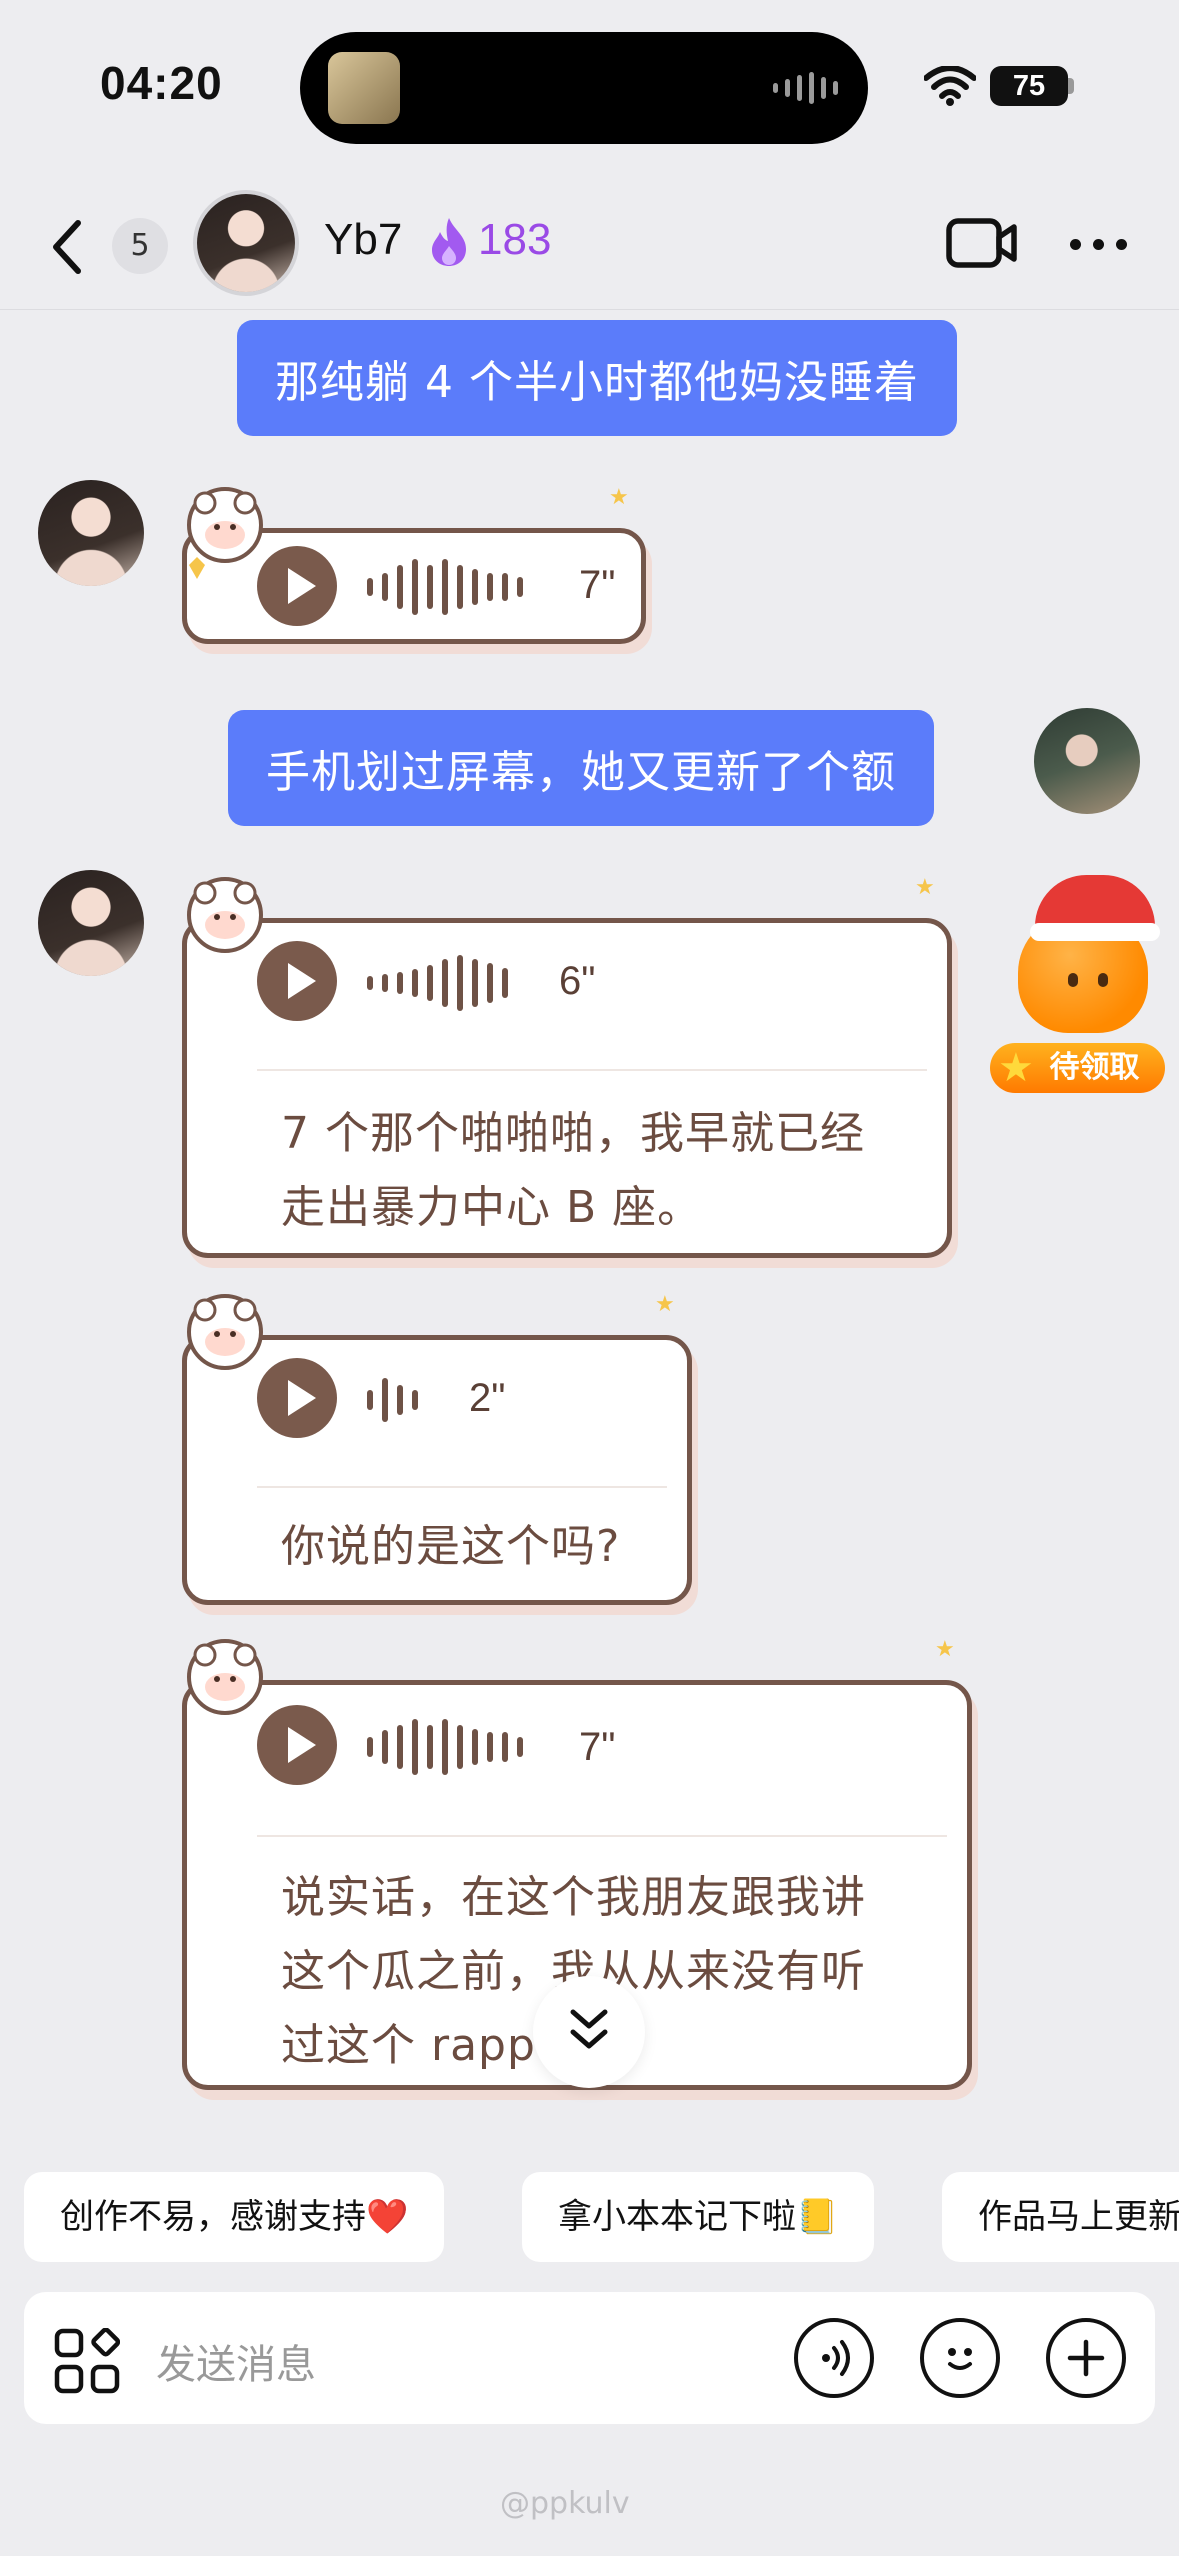 The width and height of the screenshot is (1179, 2556). I want to click on chat-header: 5 Yb7 183, so click(589, 247).